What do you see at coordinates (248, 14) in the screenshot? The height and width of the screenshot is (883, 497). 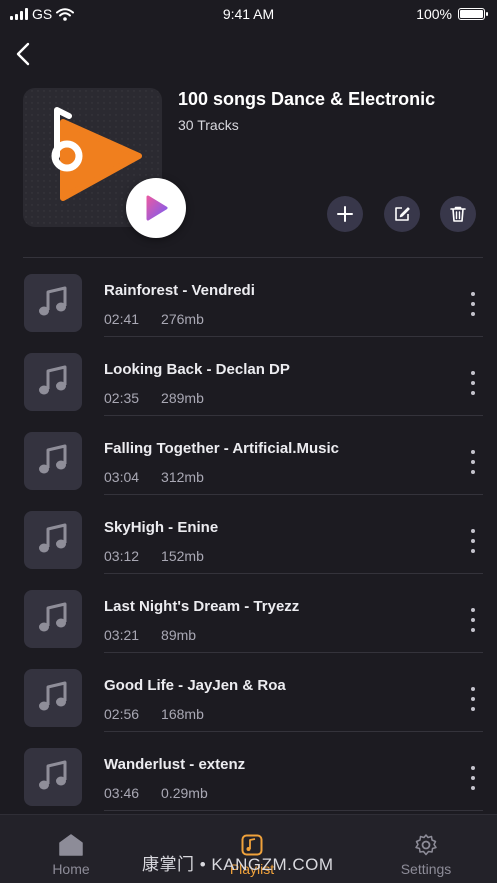 I see `status-bar: GS 9:41 AM 100%` at bounding box center [248, 14].